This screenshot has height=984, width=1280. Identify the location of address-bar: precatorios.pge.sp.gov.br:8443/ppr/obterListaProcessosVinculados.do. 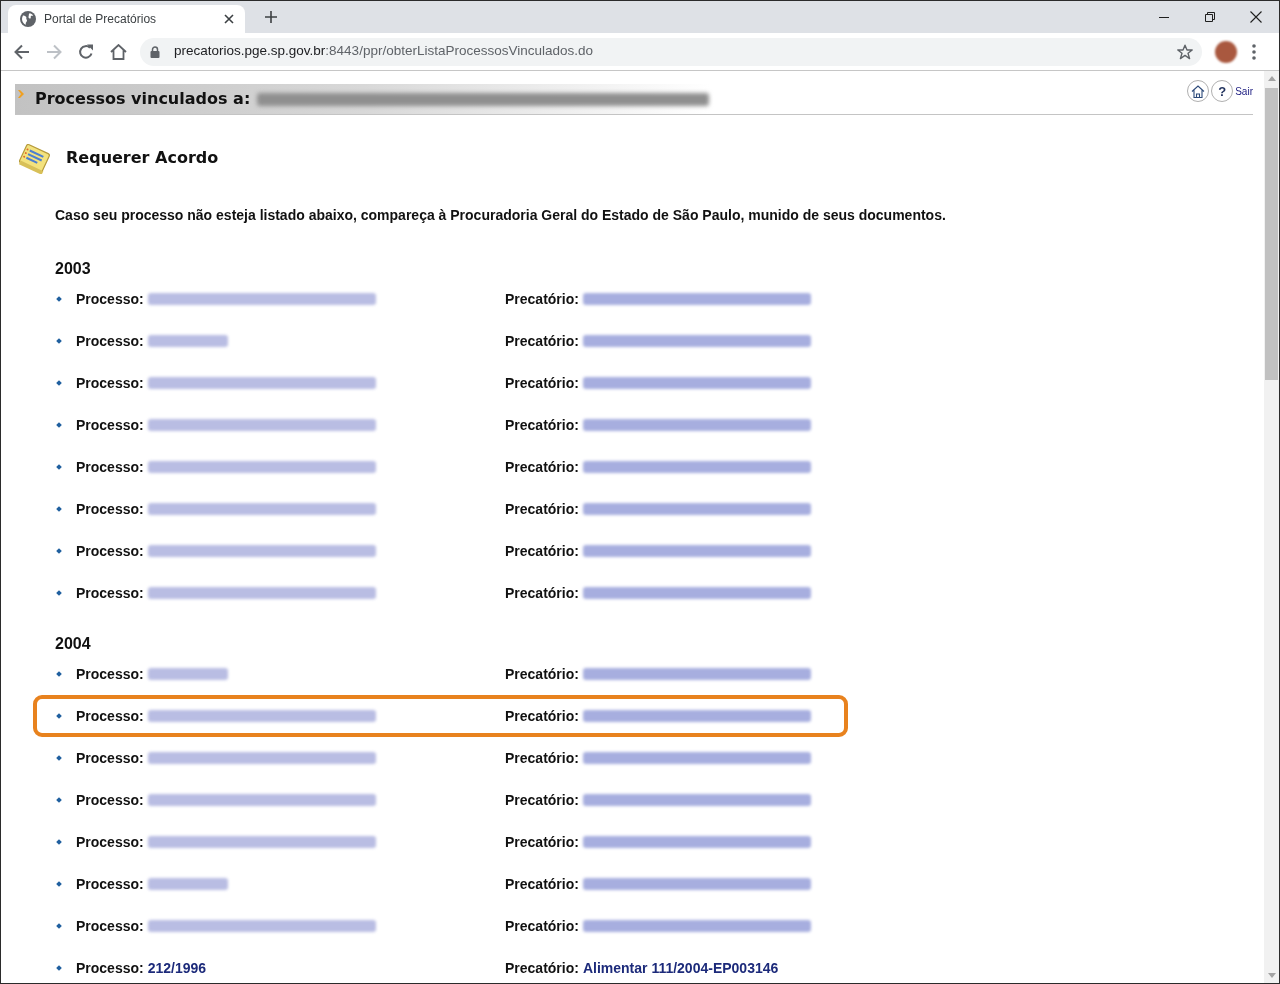
(671, 51).